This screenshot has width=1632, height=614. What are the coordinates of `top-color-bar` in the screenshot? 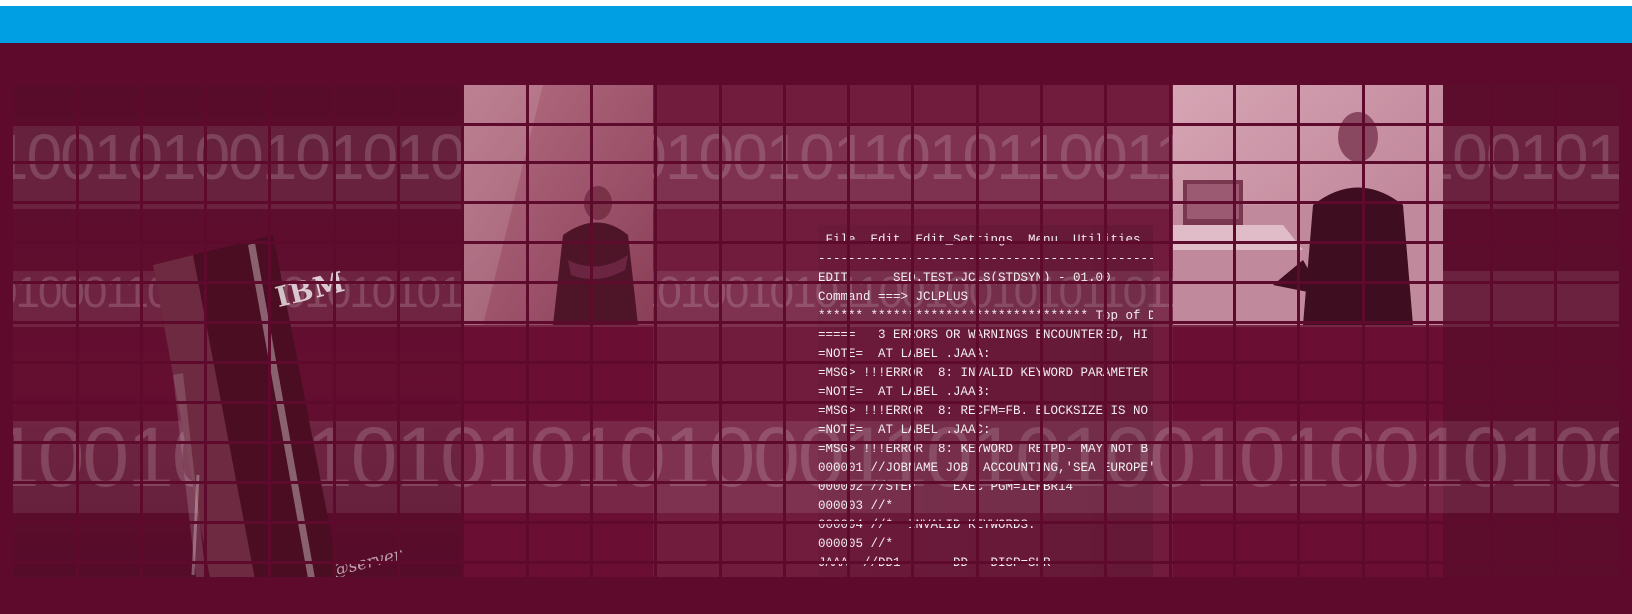 It's located at (816, 24).